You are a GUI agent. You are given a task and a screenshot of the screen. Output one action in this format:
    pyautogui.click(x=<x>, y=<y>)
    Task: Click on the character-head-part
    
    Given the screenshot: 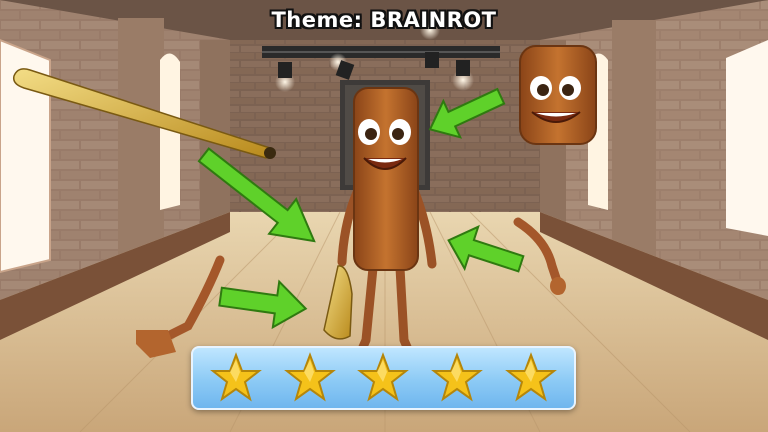 What is the action you would take?
    pyautogui.click(x=558, y=95)
    